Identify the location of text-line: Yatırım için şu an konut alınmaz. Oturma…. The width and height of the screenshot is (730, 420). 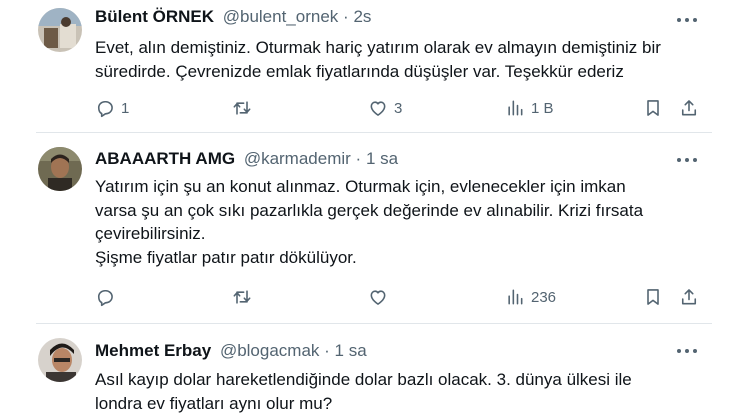
(360, 186).